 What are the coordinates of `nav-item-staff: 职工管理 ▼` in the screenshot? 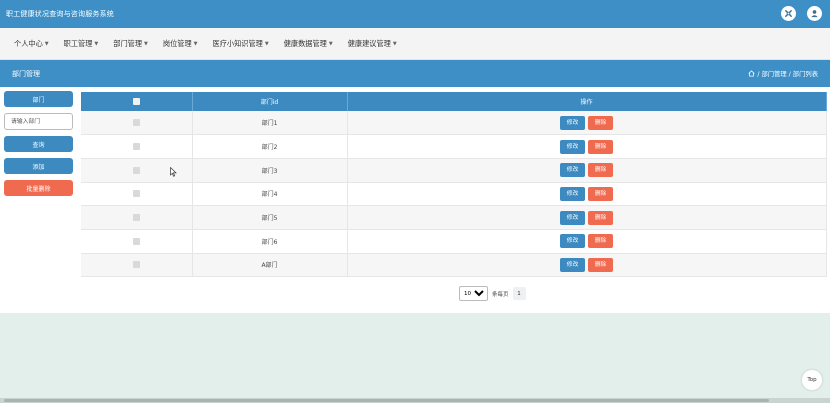 It's located at (81, 44).